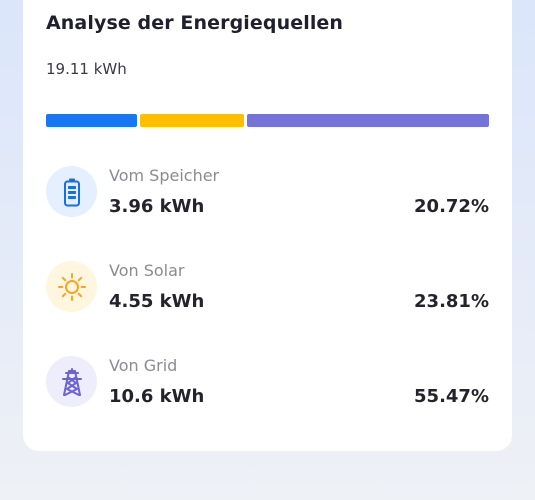 The width and height of the screenshot is (535, 500). I want to click on source-percent: 23.81%, so click(451, 301).